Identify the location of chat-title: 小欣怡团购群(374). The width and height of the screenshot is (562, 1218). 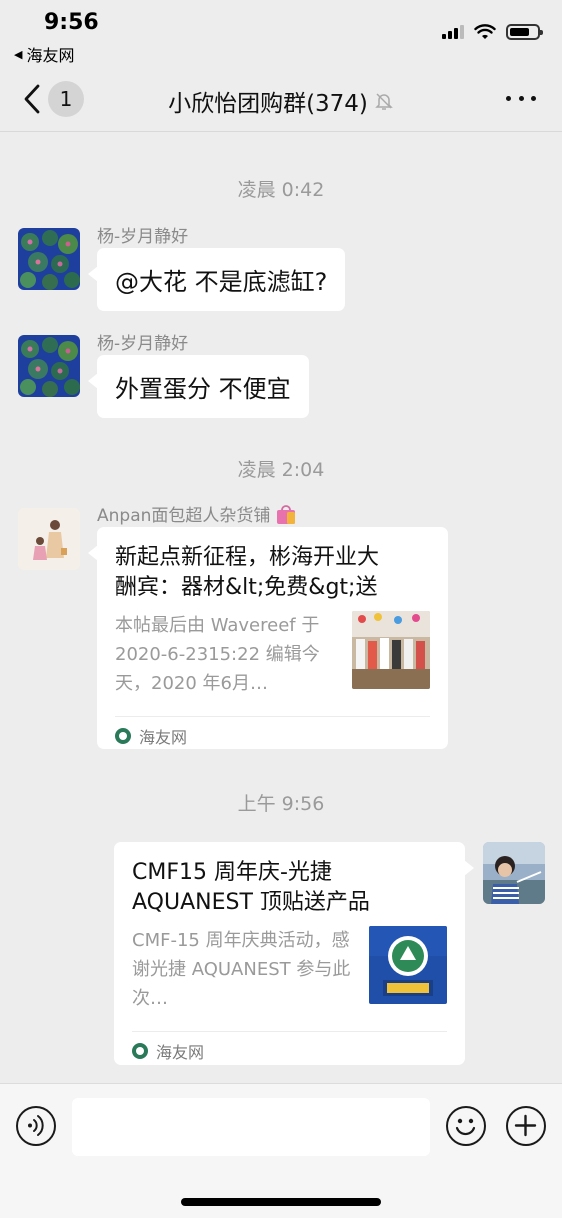
(281, 101).